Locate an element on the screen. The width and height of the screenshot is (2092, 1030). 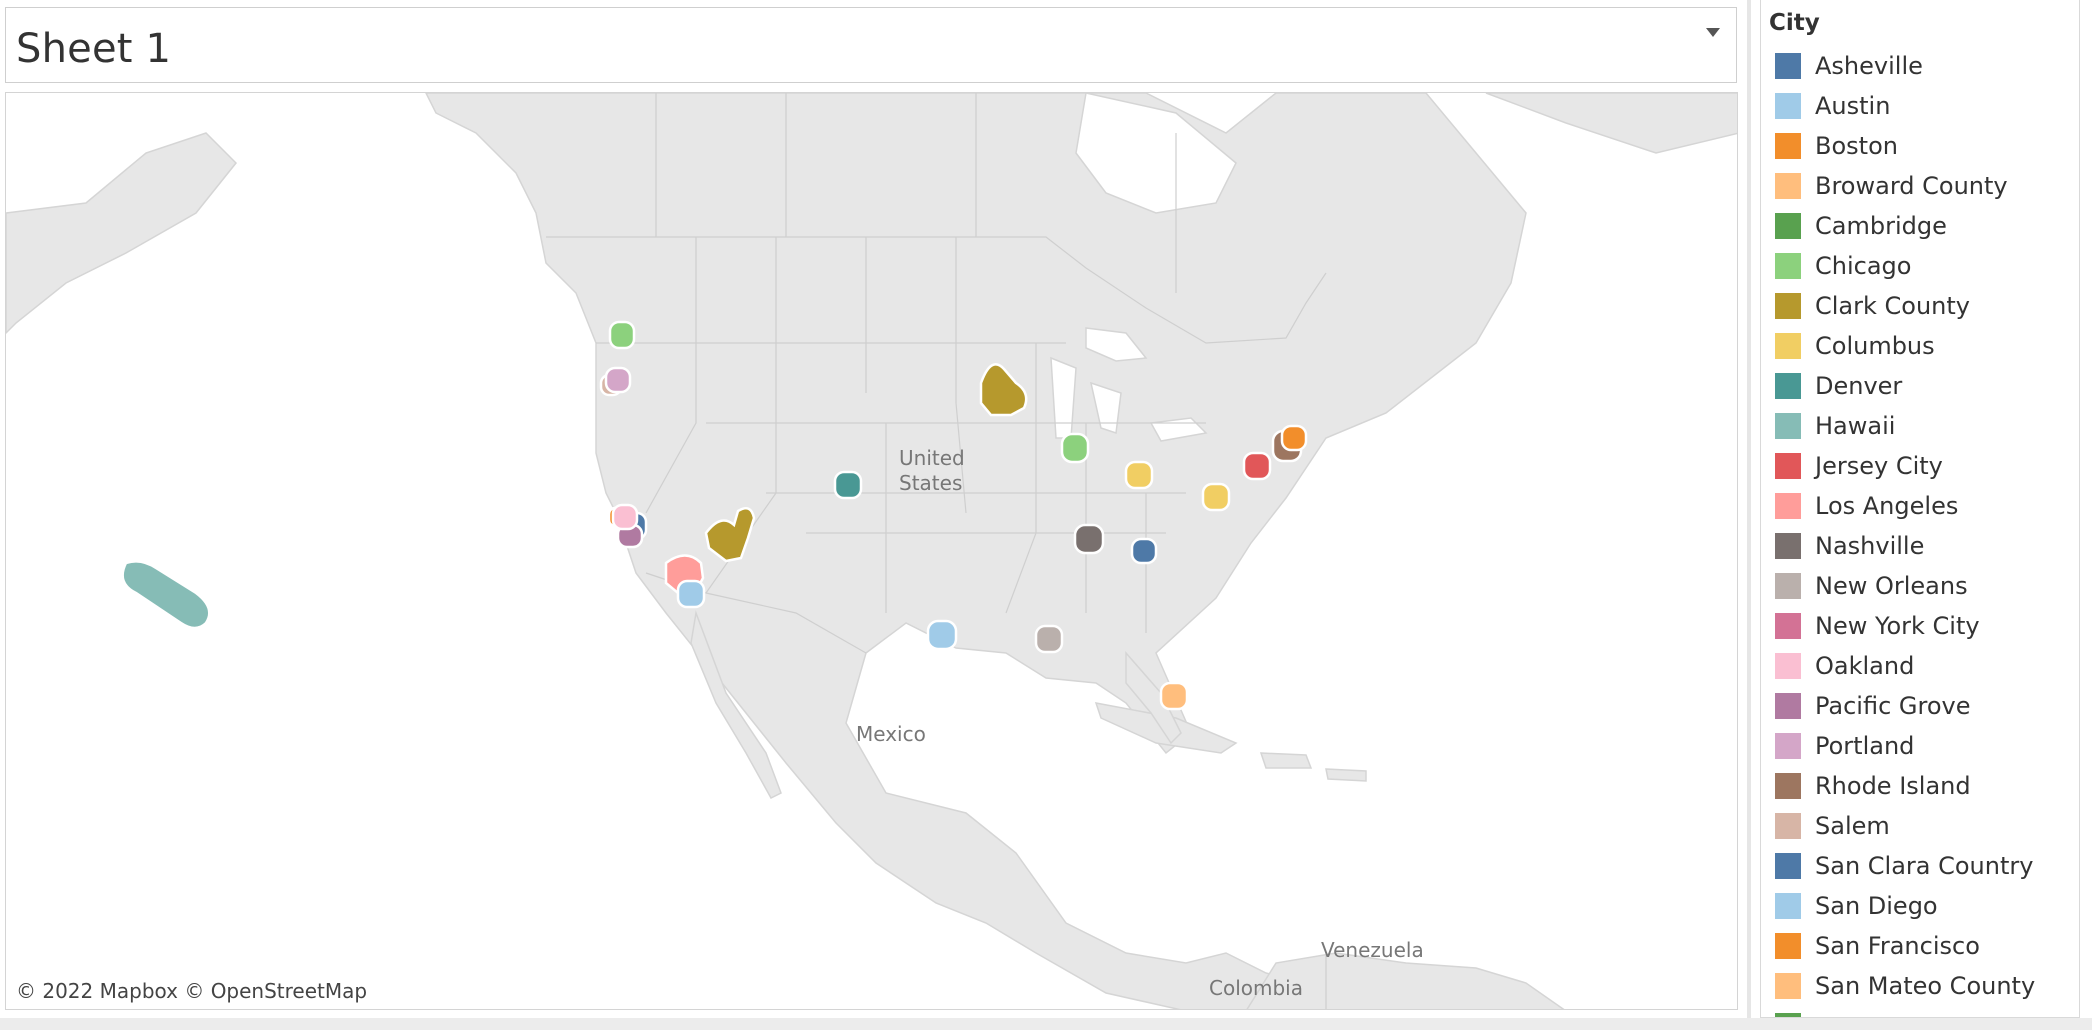
legend-label: Oakland is located at coordinates (1865, 666).